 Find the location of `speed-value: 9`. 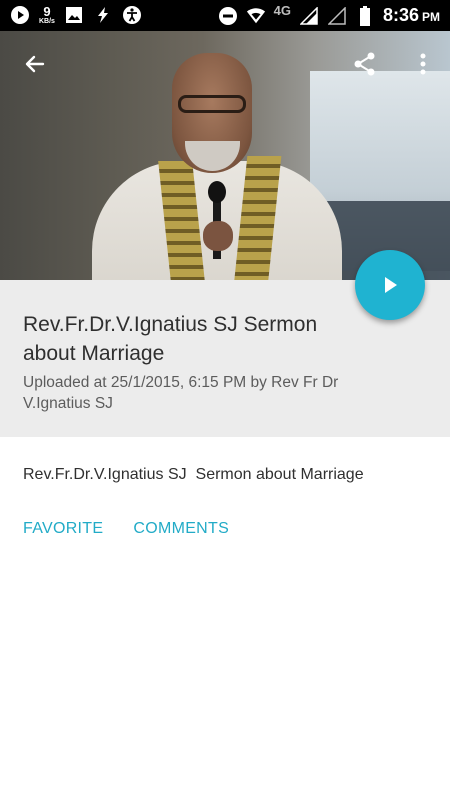

speed-value: 9 is located at coordinates (47, 11).